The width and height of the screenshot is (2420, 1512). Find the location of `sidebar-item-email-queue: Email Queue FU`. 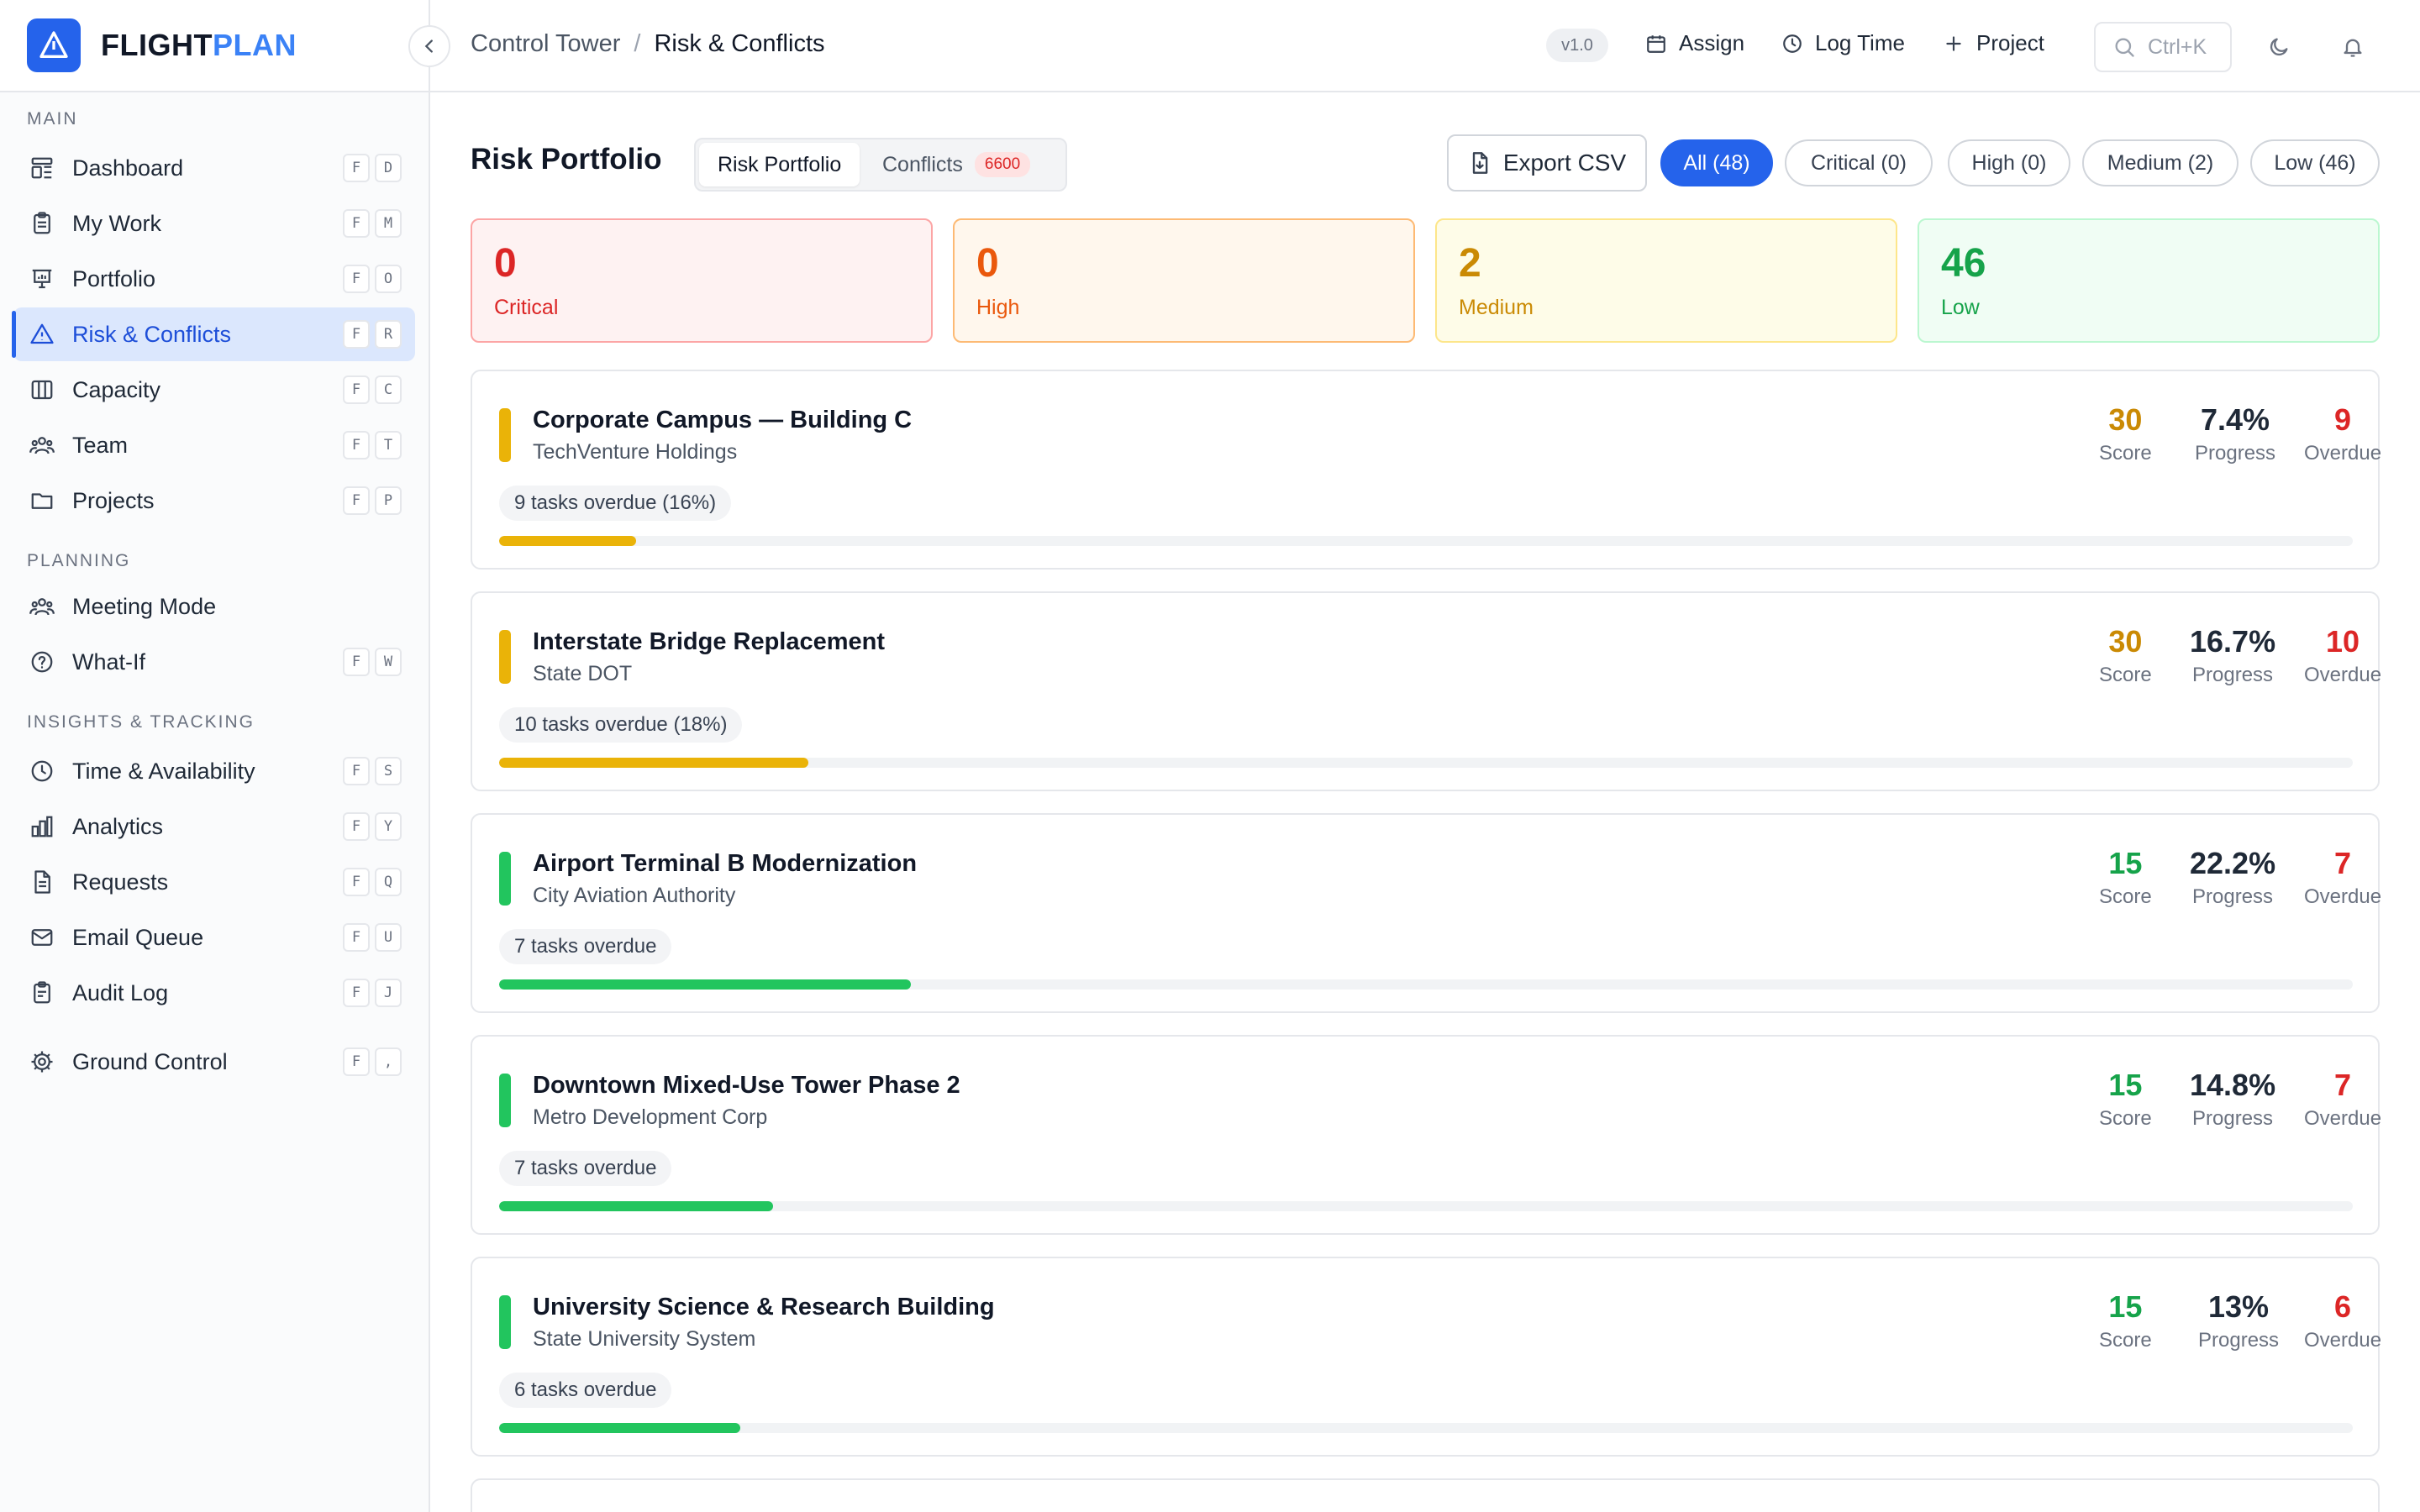

sidebar-item-email-queue: Email Queue FU is located at coordinates (214, 937).